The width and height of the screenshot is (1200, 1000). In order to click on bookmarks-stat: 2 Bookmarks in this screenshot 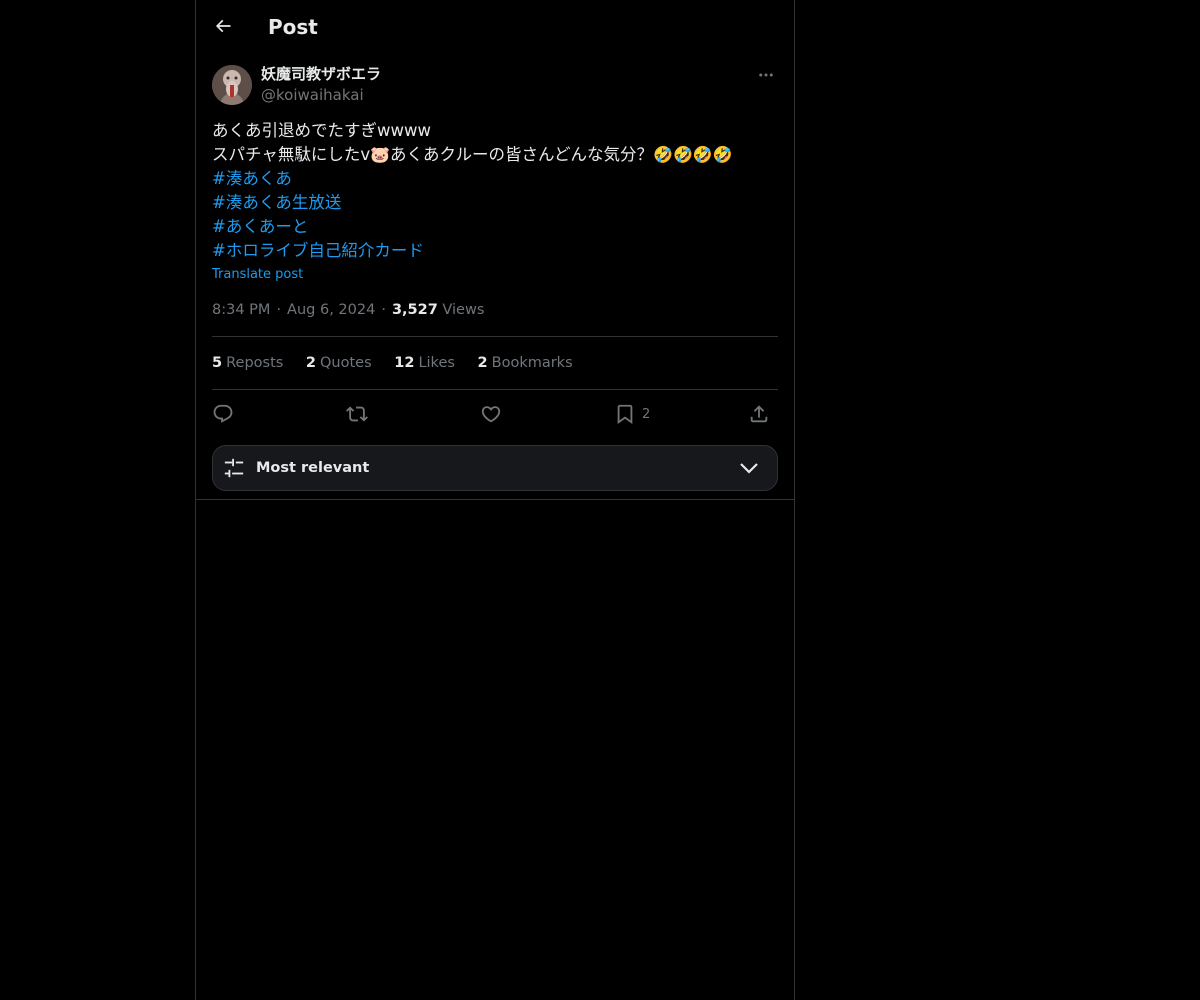, I will do `click(525, 363)`.